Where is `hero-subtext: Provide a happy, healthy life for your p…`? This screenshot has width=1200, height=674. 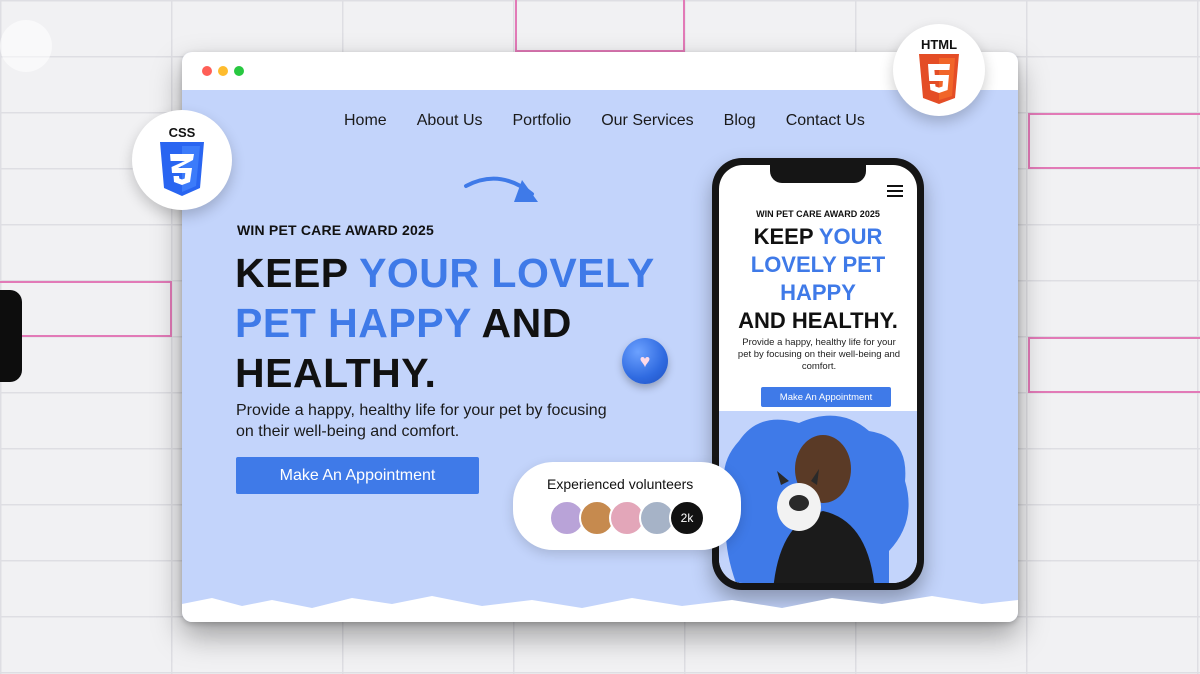 hero-subtext: Provide a happy, healthy life for your p… is located at coordinates (421, 421).